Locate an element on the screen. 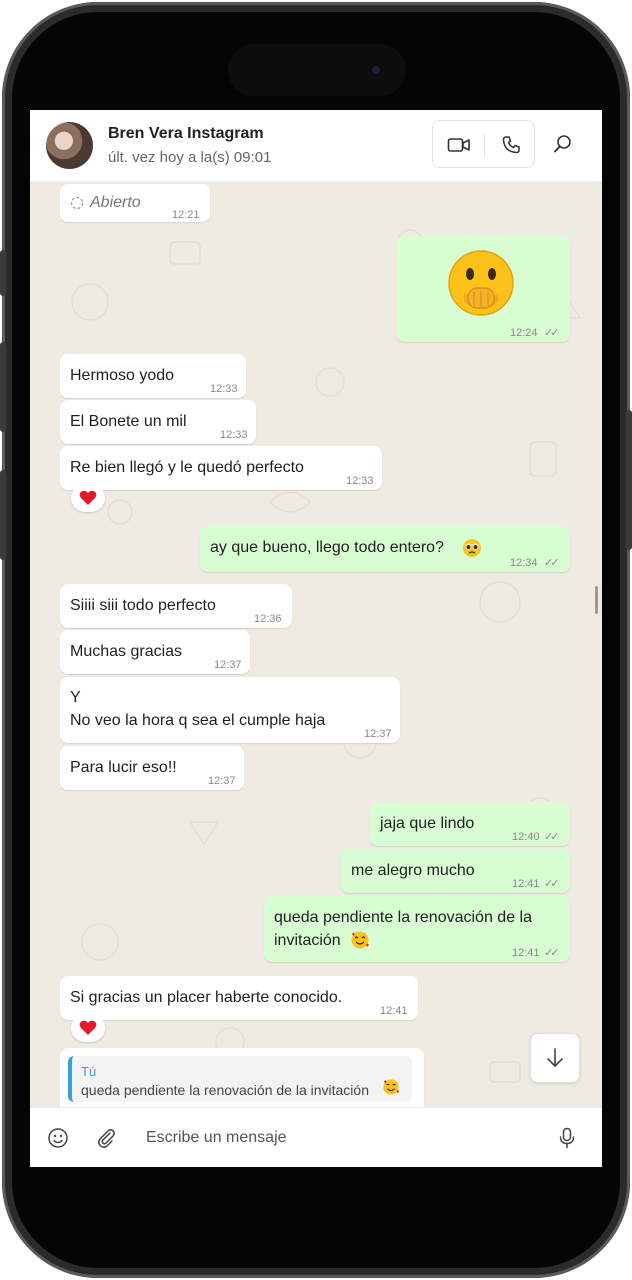  message-outgoing: jaja que lindo 12:40 ✓✓ is located at coordinates (470, 824).